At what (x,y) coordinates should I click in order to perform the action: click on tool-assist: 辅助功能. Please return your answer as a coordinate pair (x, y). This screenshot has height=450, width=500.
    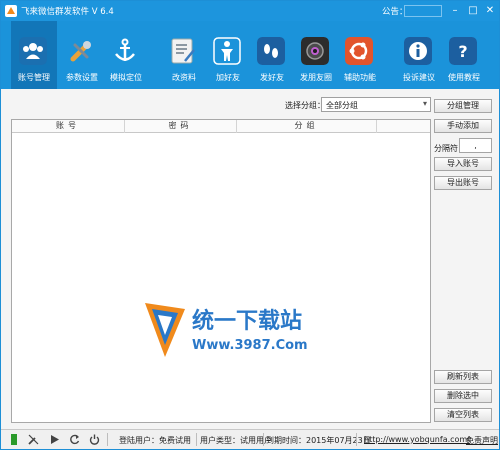
    Looking at the image, I should click on (360, 55).